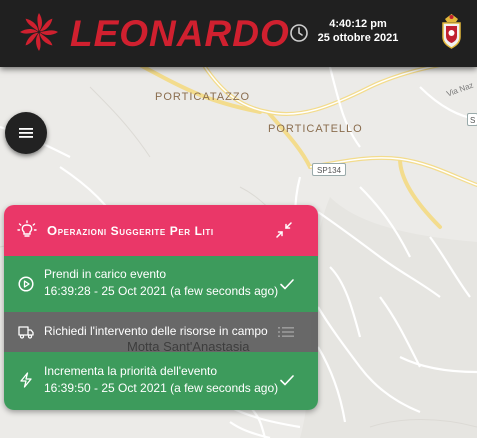  Describe the element at coordinates (105, 274) in the screenshot. I see `operation-label: Prendi in carico evento` at that location.